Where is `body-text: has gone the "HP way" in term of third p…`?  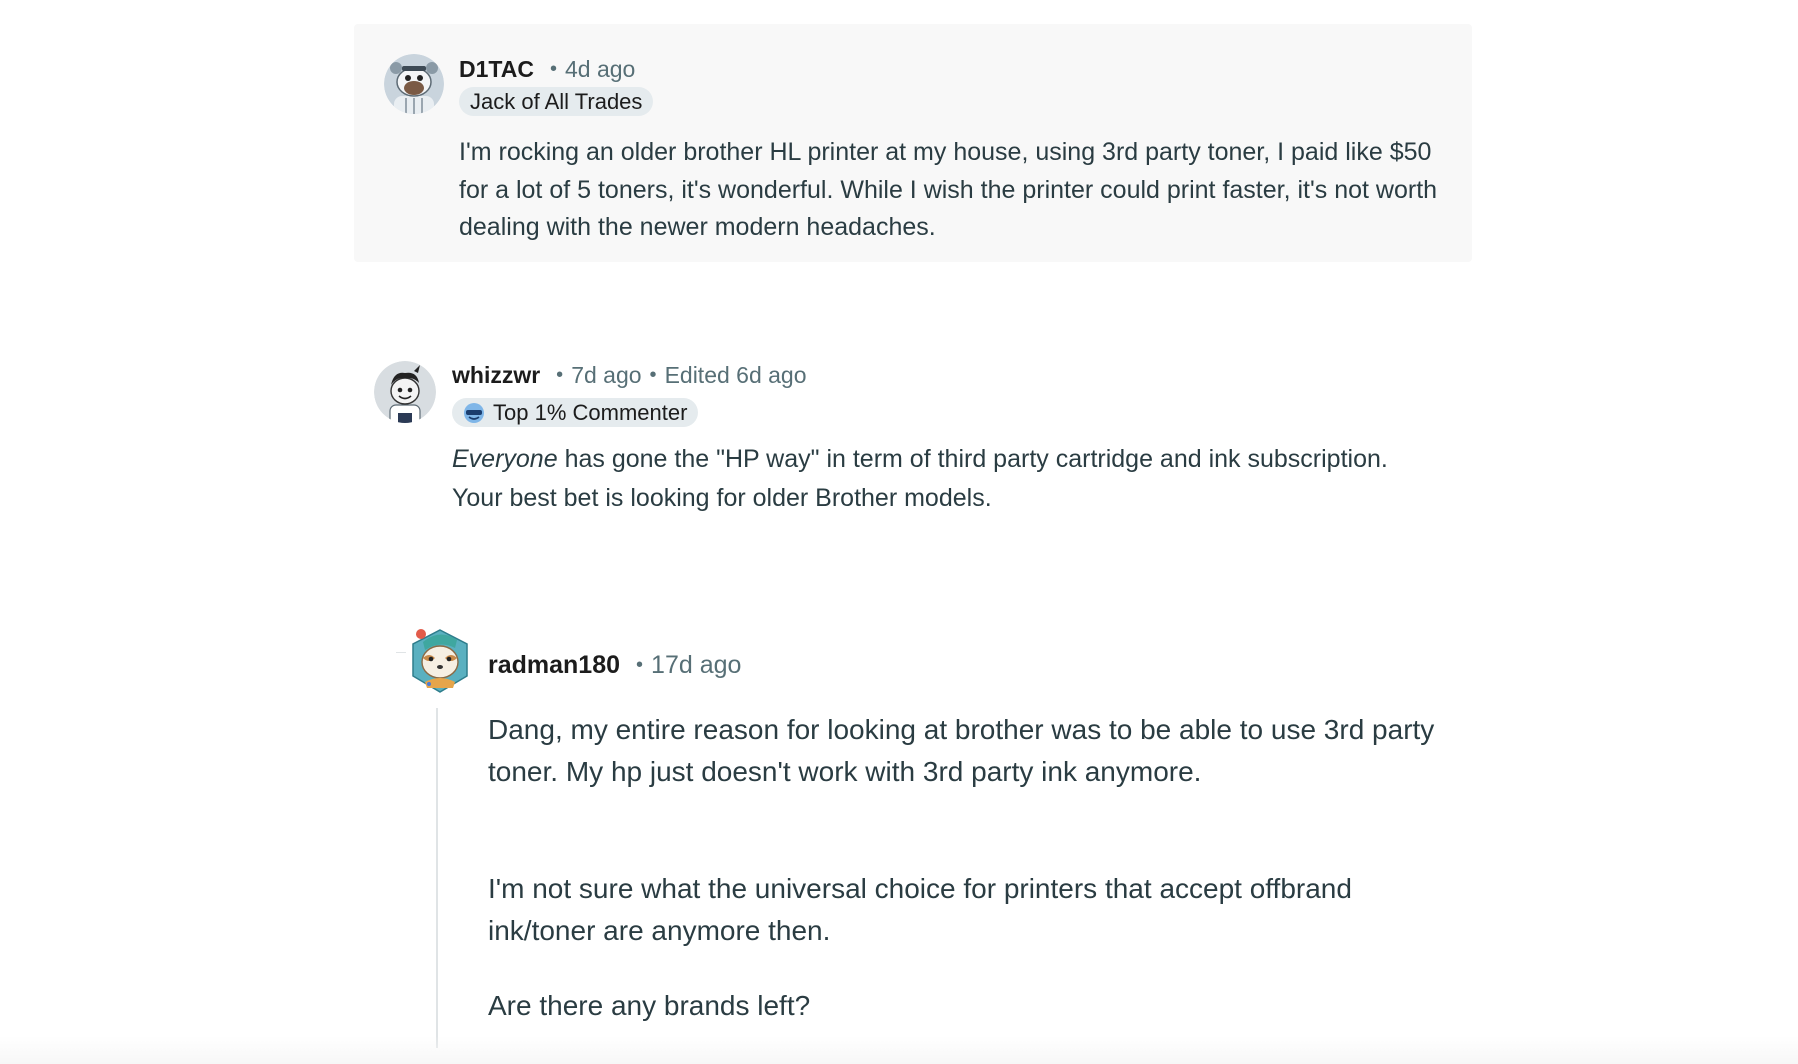
body-text: has gone the "HP way" in term of third p… is located at coordinates (920, 478).